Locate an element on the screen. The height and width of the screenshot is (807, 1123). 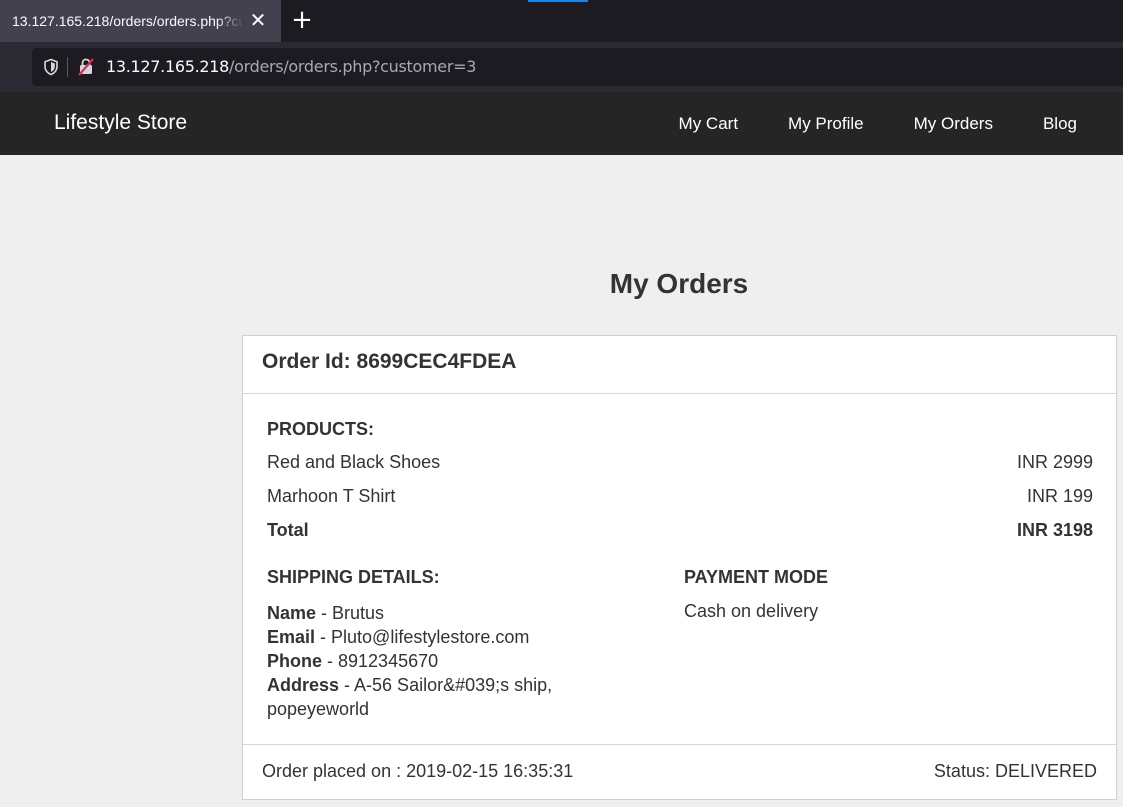
product-price: INR 2999 is located at coordinates (1054, 462).